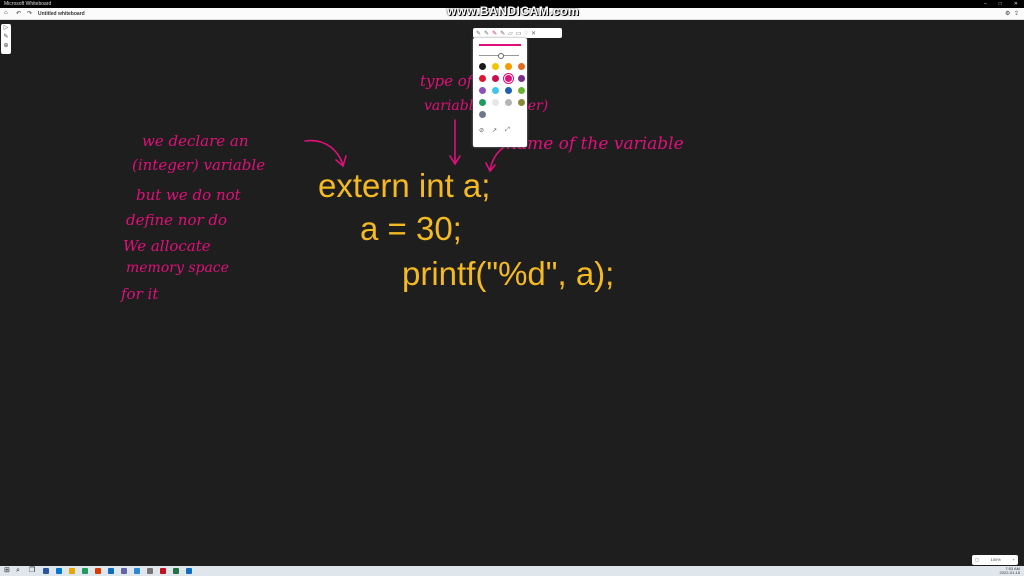 This screenshot has height=576, width=1024. Describe the element at coordinates (478, 33) in the screenshot. I see `pen-black-icon: ✎` at that location.